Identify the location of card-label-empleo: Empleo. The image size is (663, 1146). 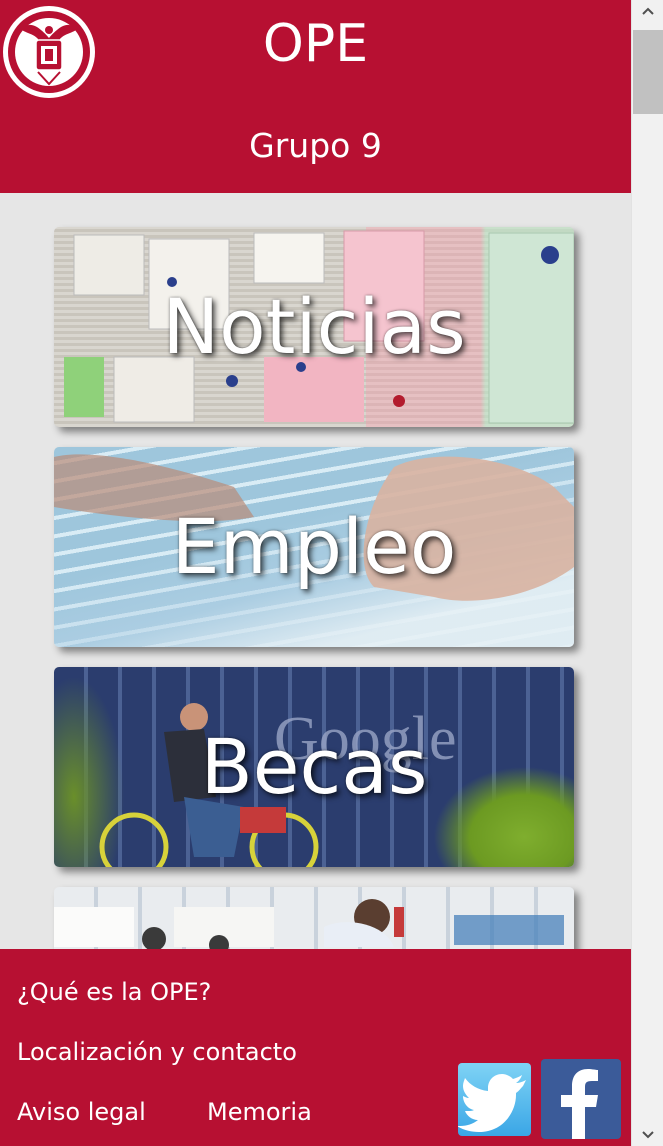
(314, 546).